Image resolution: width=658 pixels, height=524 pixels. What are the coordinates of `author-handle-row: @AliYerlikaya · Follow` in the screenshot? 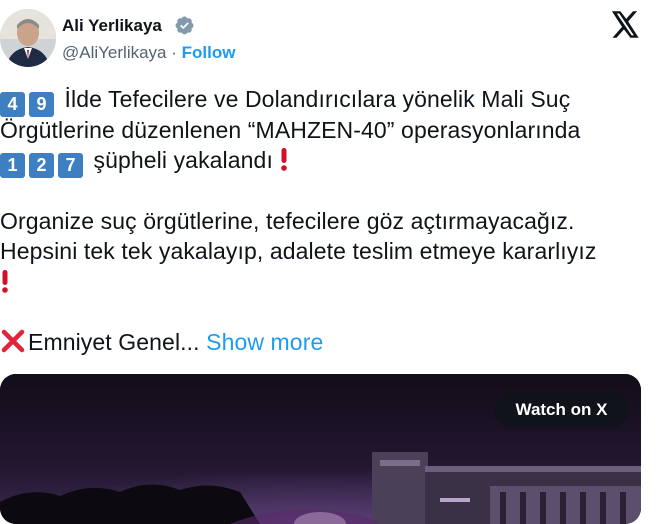 It's located at (148, 53).